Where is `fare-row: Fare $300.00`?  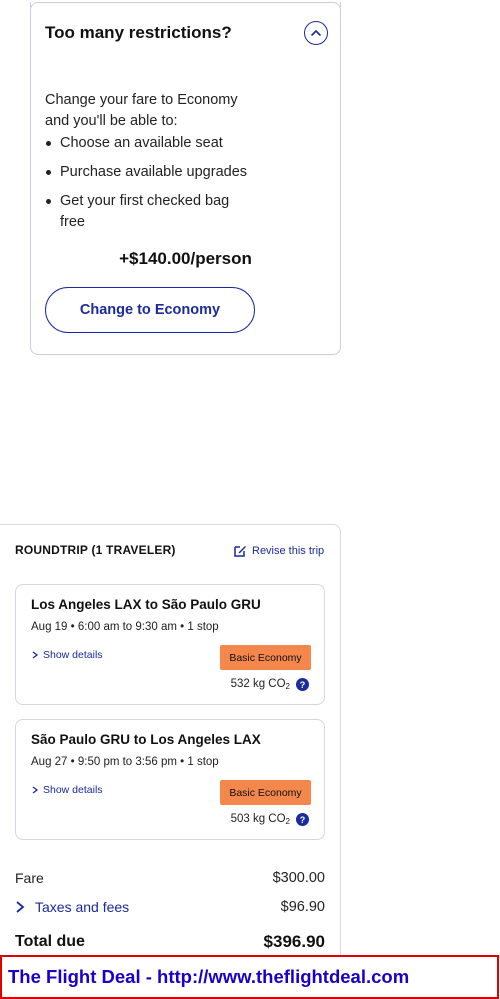 fare-row: Fare $300.00 is located at coordinates (170, 878).